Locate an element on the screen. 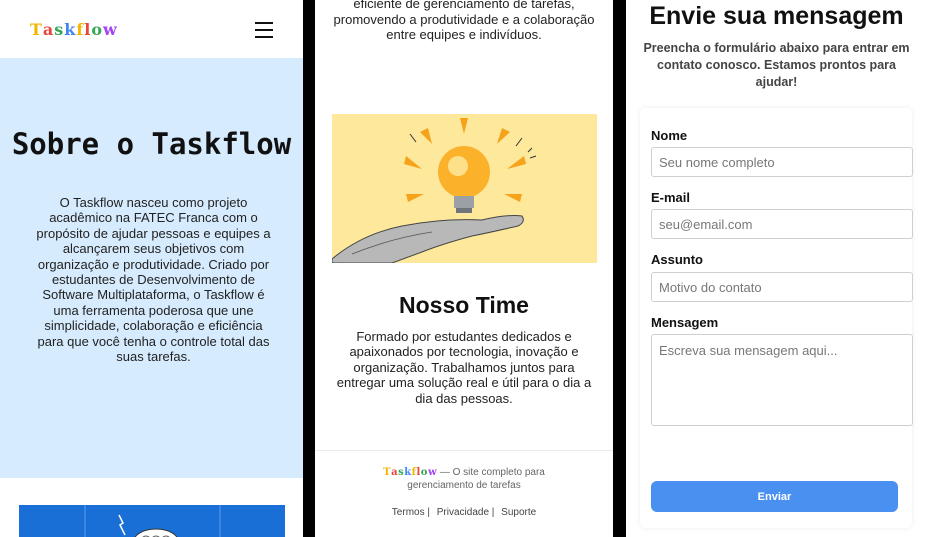 This screenshot has height=537, width=927. logo-letter: l is located at coordinates (88, 29).